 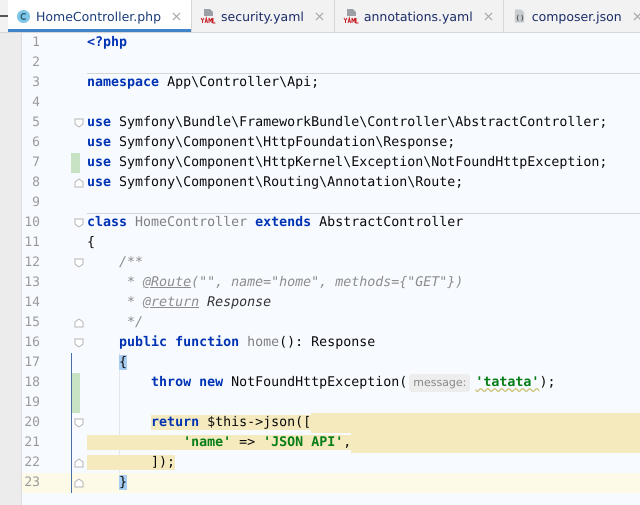 What do you see at coordinates (36, 123) in the screenshot?
I see `line-number: 5` at bounding box center [36, 123].